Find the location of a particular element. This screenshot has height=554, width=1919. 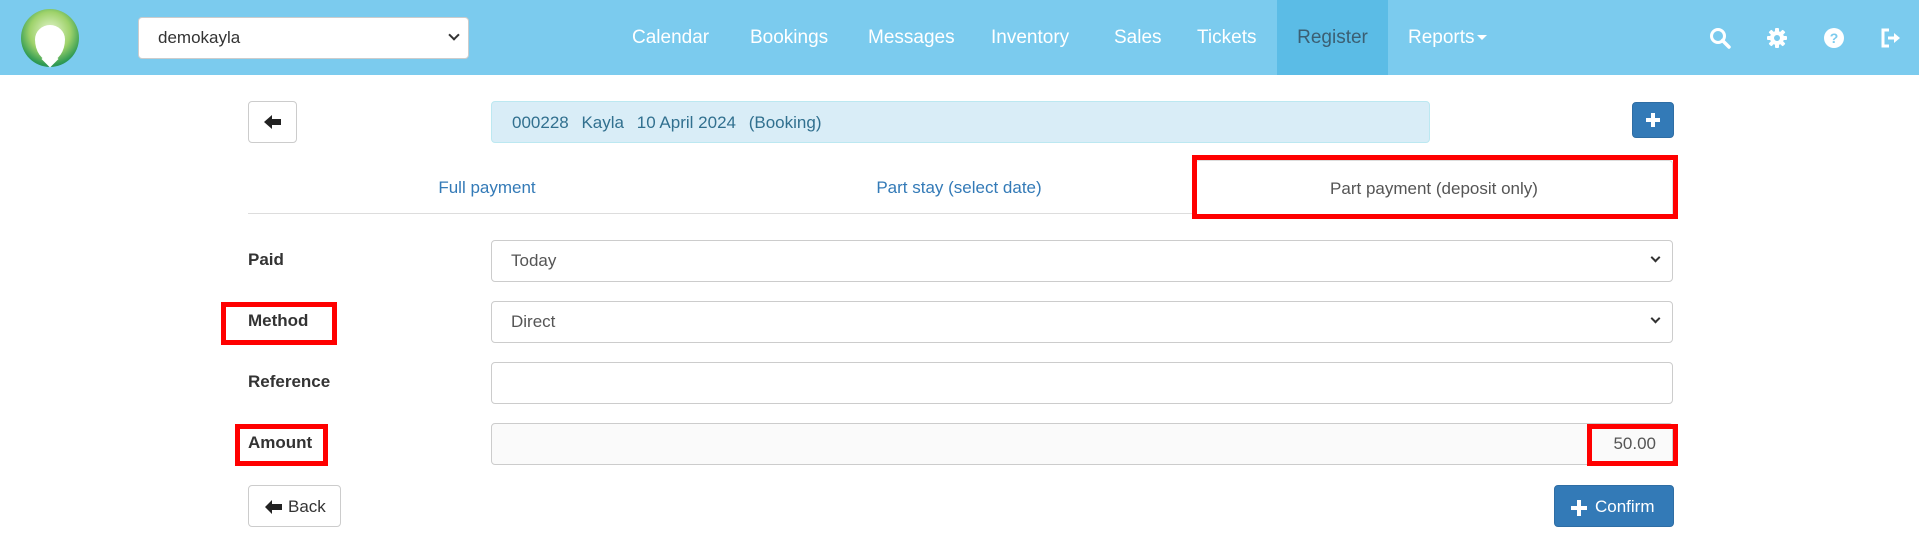

booking-banner: 000228 Kayla 10 April 2024 (Booking) is located at coordinates (960, 122).